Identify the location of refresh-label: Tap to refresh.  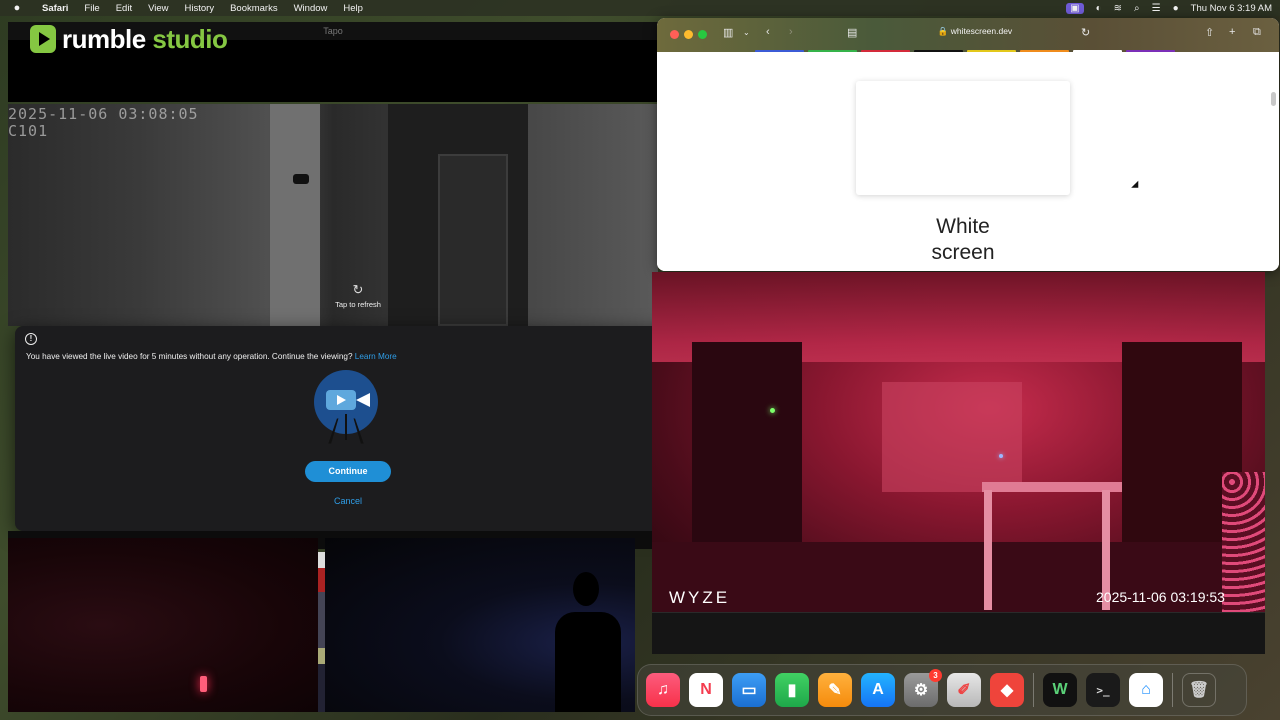
(358, 304).